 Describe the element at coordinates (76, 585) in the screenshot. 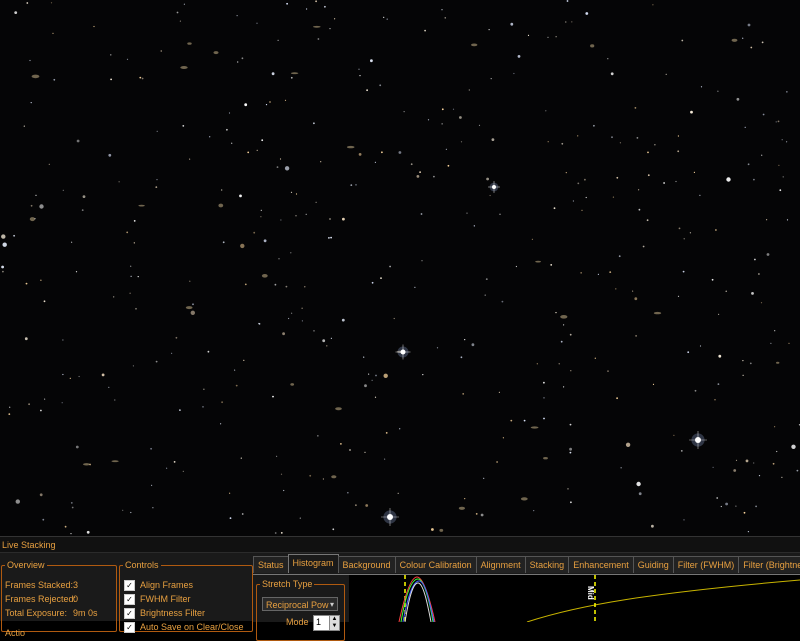

I see `frames-stacked-value: 3` at that location.